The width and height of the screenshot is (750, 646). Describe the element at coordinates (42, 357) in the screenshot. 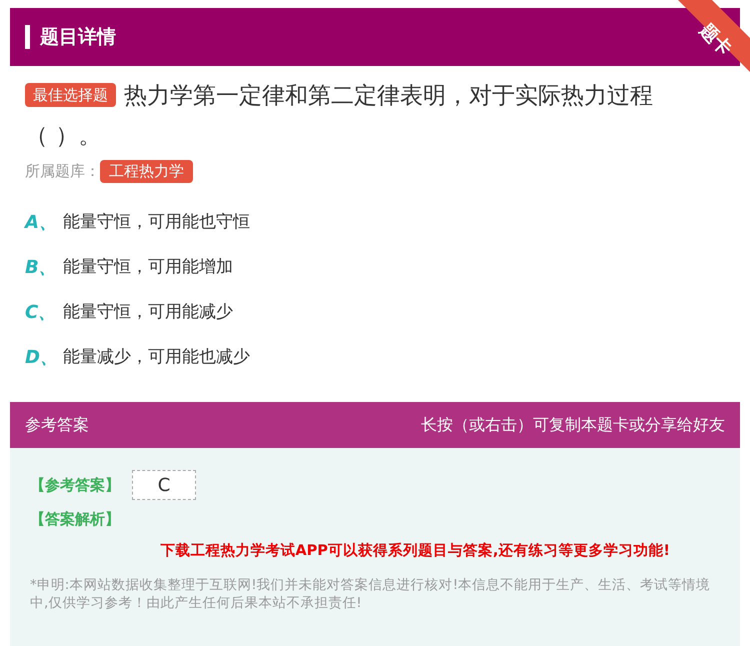

I see `option-letter: D、` at that location.